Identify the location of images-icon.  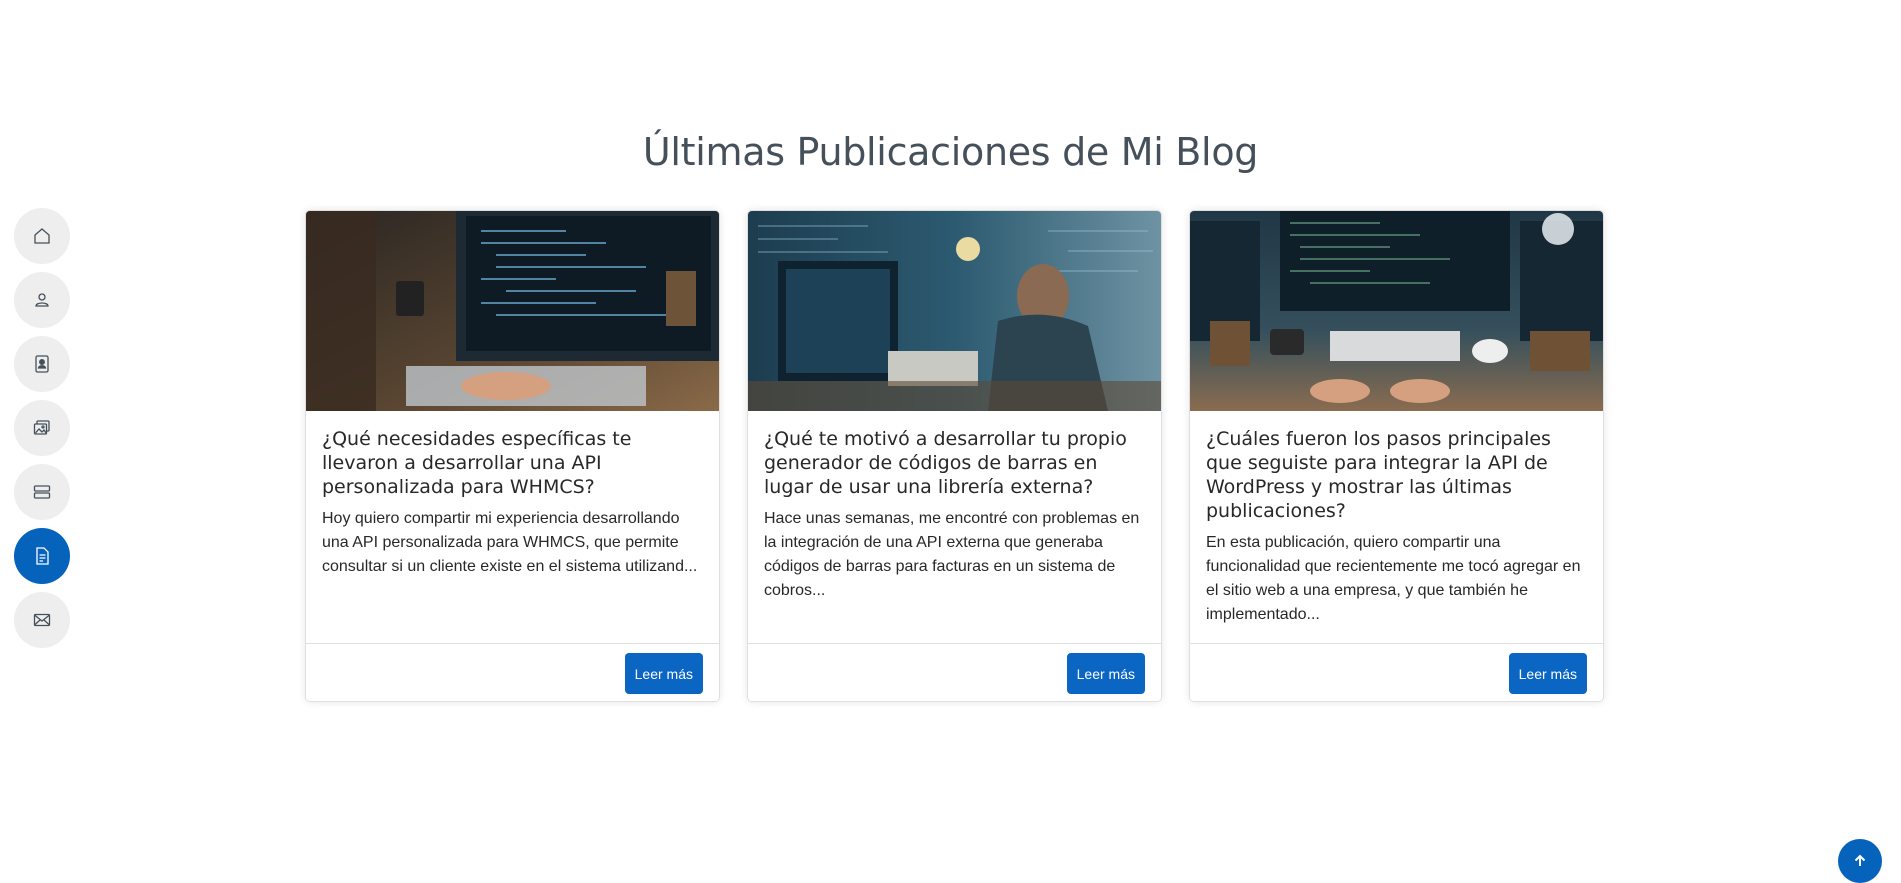
(41, 427).